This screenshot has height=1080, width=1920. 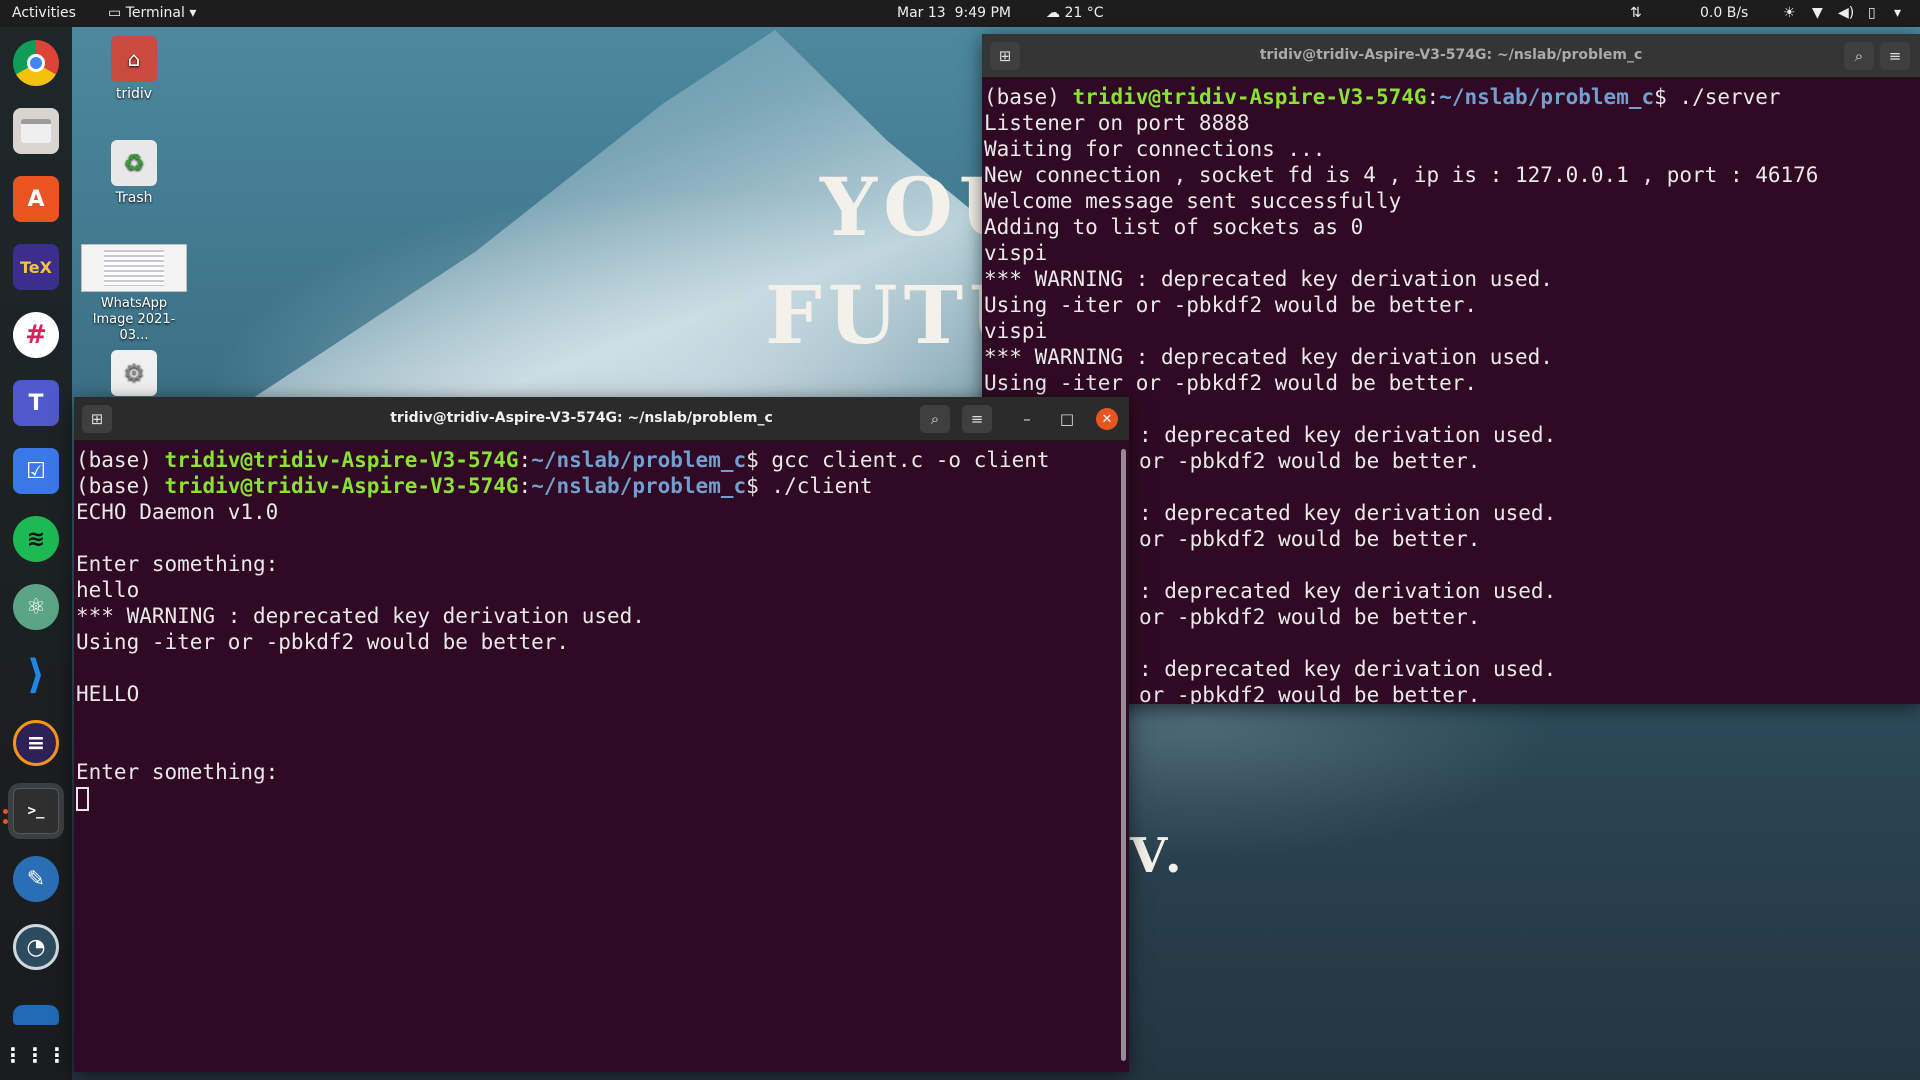 What do you see at coordinates (1636, 13) in the screenshot?
I see `network-arrows-icon: ⇅` at bounding box center [1636, 13].